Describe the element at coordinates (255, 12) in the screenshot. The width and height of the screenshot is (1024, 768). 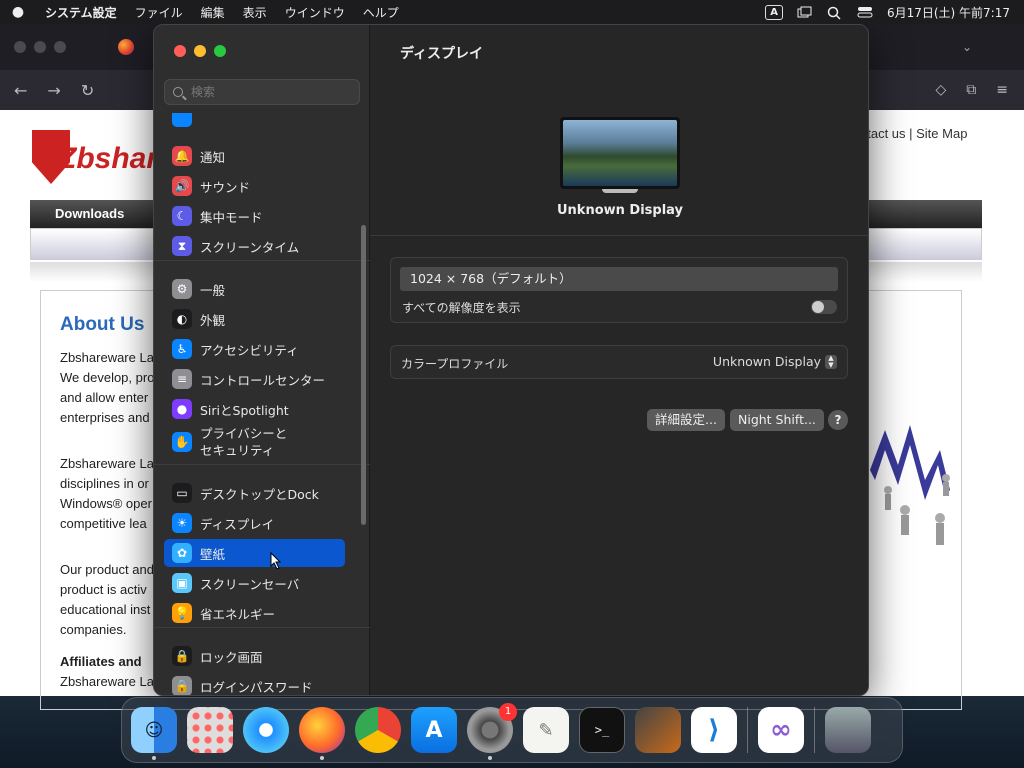
I see `menu-view: 表示` at that location.